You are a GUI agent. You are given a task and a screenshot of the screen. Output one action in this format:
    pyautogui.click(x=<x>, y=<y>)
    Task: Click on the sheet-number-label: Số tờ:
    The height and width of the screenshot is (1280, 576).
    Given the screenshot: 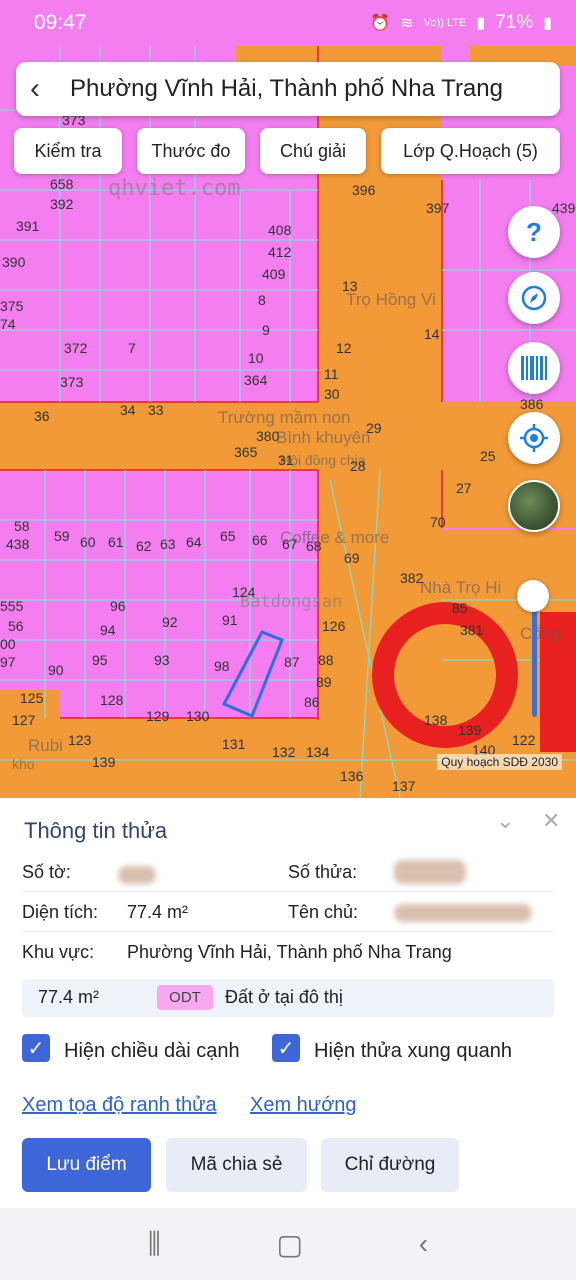 What is the action you would take?
    pyautogui.click(x=46, y=872)
    